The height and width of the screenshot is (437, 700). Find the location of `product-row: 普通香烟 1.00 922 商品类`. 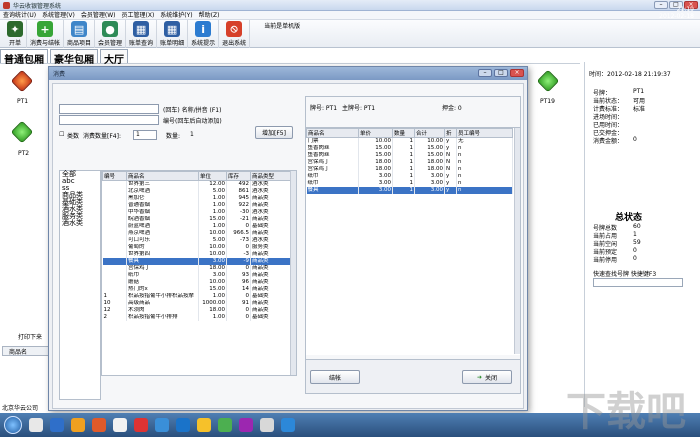

product-row: 普通香烟 1.00 922 商品类 is located at coordinates (196, 205).